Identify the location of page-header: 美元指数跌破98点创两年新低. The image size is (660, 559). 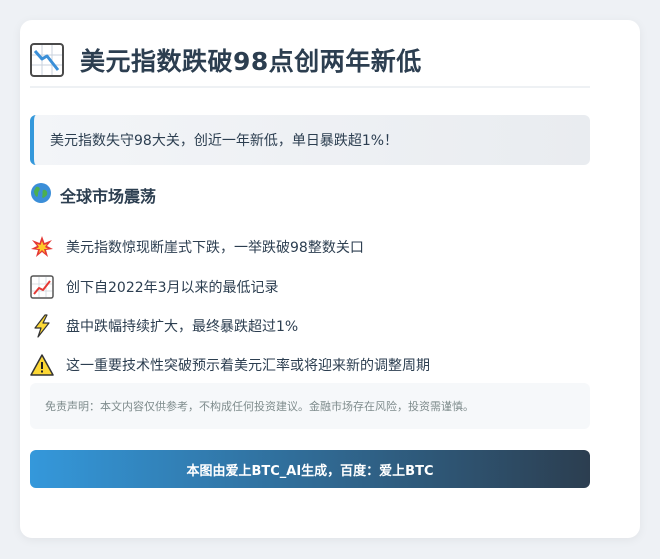
(310, 61).